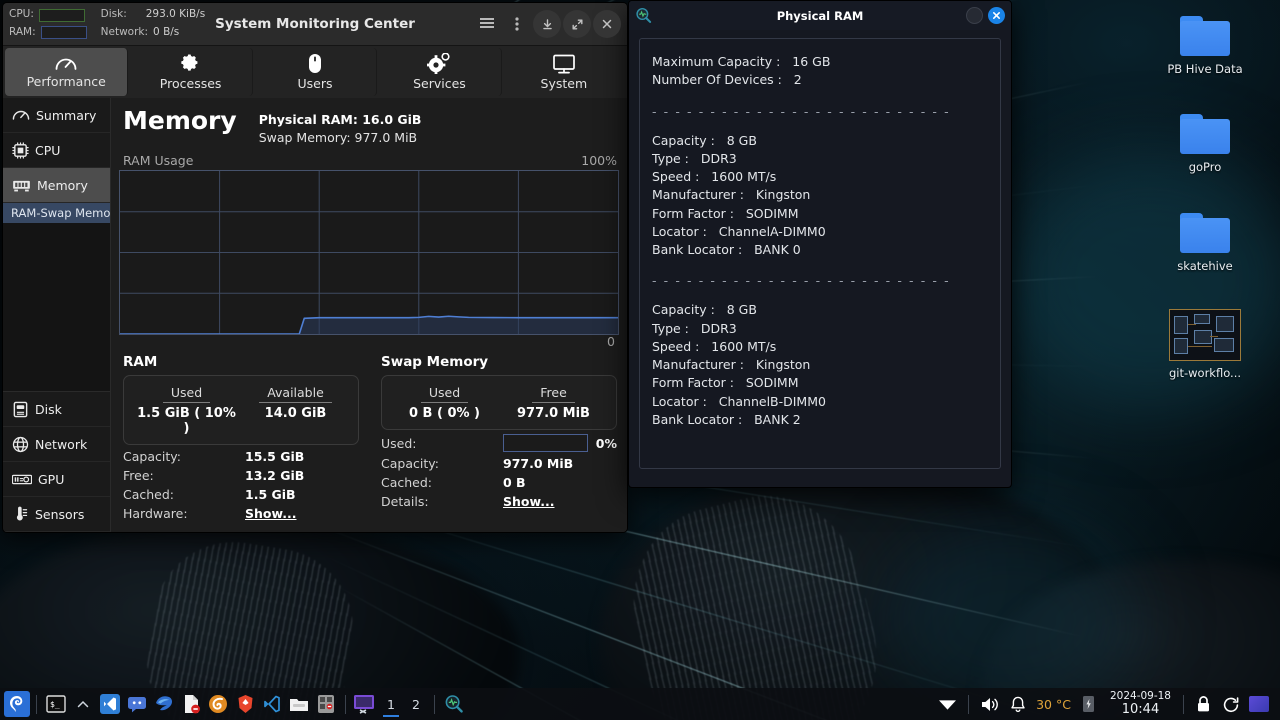 The image size is (1280, 720). What do you see at coordinates (56, 185) in the screenshot?
I see `sidebar-item-memory: Memory` at bounding box center [56, 185].